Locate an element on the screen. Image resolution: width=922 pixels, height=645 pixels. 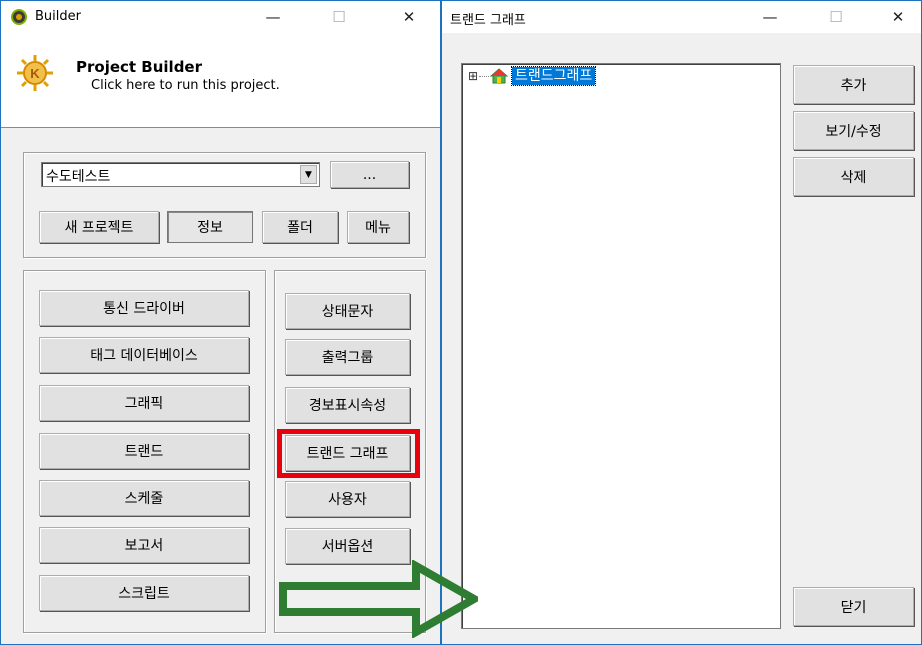
svg-text: K is located at coordinates (35, 73).